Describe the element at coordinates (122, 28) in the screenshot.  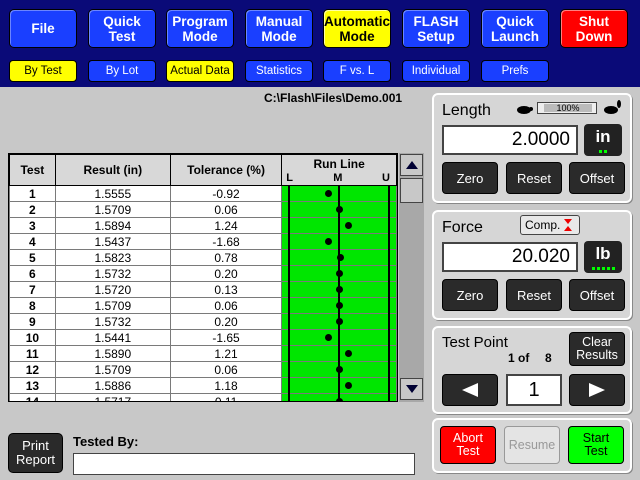
I see `quick-test-button: Quick Test` at that location.